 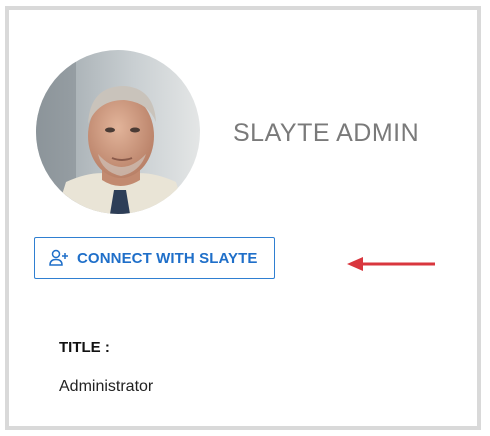 What do you see at coordinates (59, 258) in the screenshot?
I see `add-user-icon` at bounding box center [59, 258].